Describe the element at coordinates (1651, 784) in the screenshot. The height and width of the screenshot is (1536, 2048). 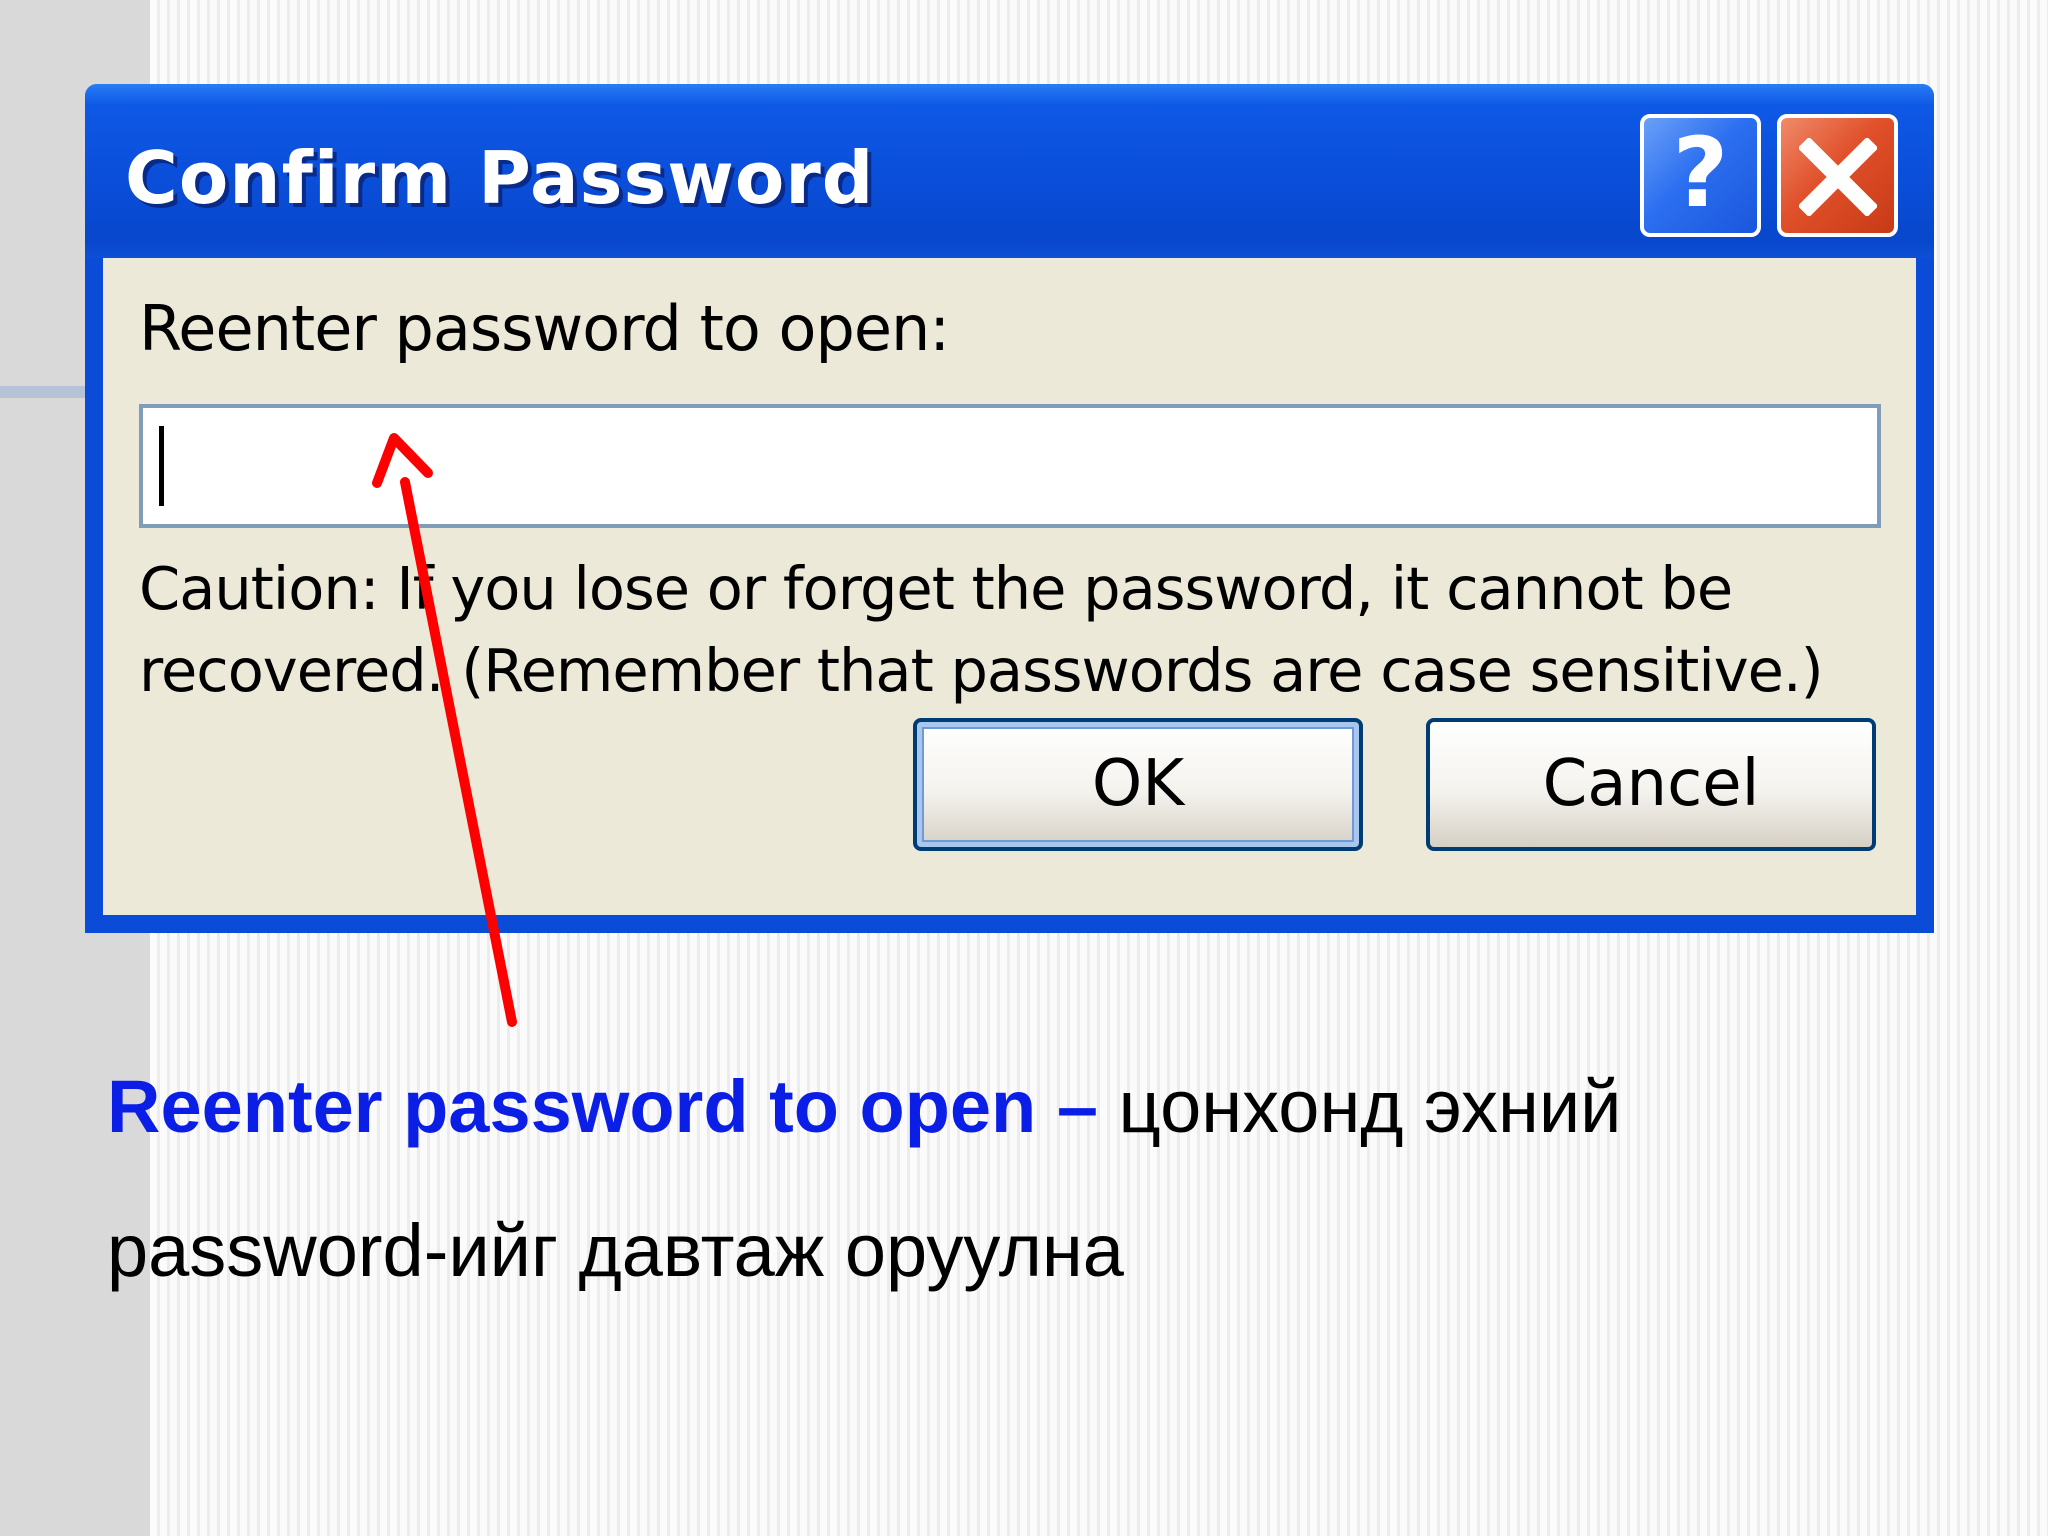
I see `cancel-button: Cancel` at that location.